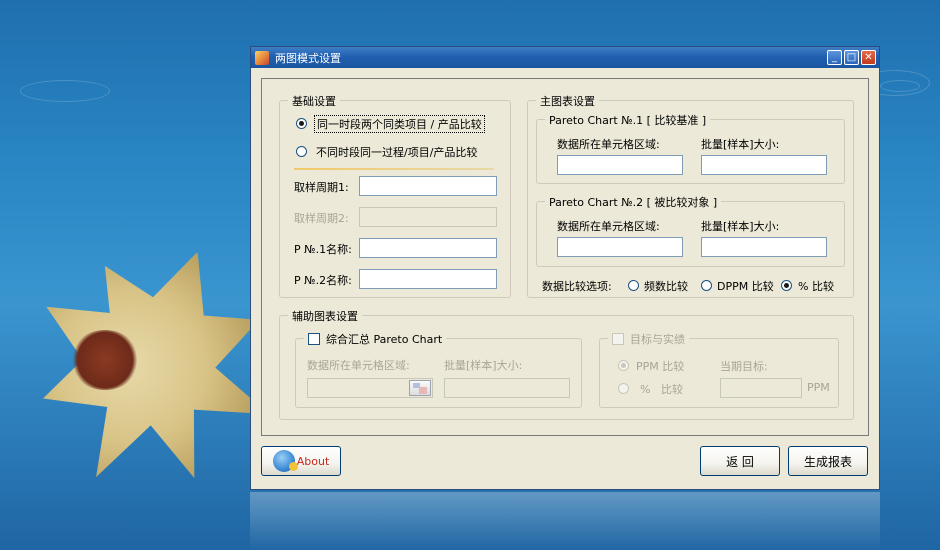 The height and width of the screenshot is (550, 940). I want to click on current-target-label: 当期目标:, so click(744, 366).